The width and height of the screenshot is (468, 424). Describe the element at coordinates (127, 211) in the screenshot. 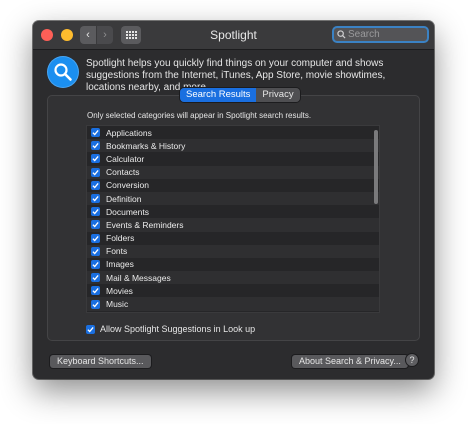

I see `category-label: Documents` at that location.